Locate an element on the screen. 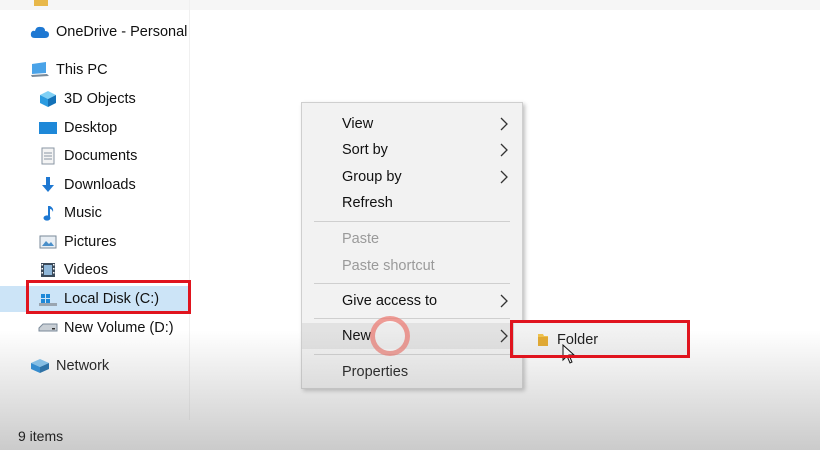 Image resolution: width=820 pixels, height=450 pixels. submenu-item-folder: Folder is located at coordinates (604, 340).